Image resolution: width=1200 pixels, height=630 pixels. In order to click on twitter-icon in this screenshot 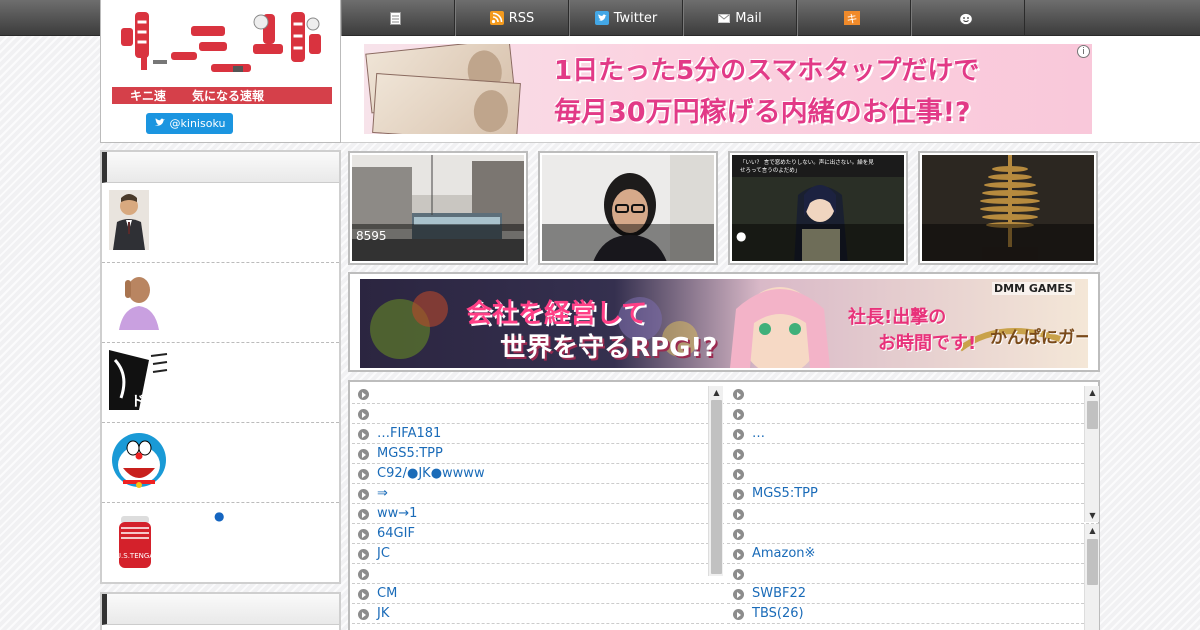, I will do `click(601, 18)`.